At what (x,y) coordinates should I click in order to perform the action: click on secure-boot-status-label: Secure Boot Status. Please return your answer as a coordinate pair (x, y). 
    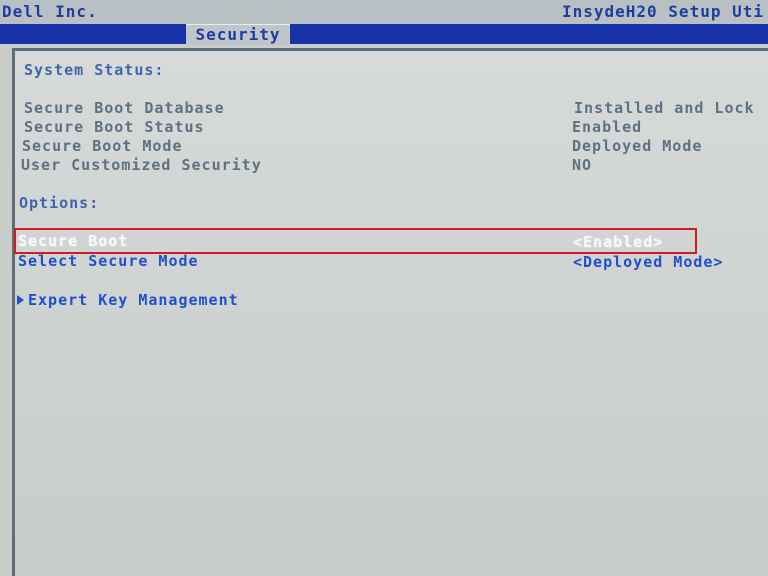
    Looking at the image, I should click on (114, 127).